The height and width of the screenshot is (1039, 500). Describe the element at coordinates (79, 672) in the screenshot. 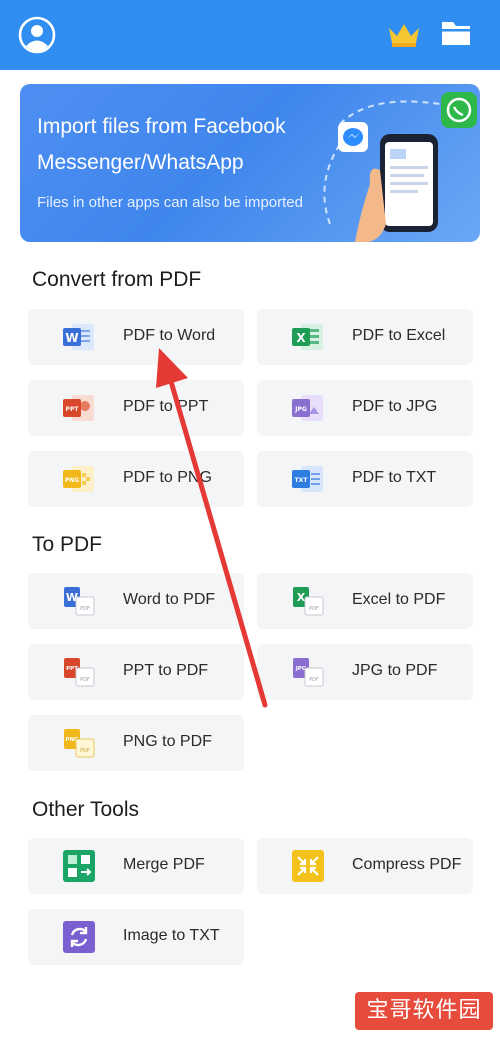

I see `ppt-to-pdf-icon: PPT PDF` at that location.